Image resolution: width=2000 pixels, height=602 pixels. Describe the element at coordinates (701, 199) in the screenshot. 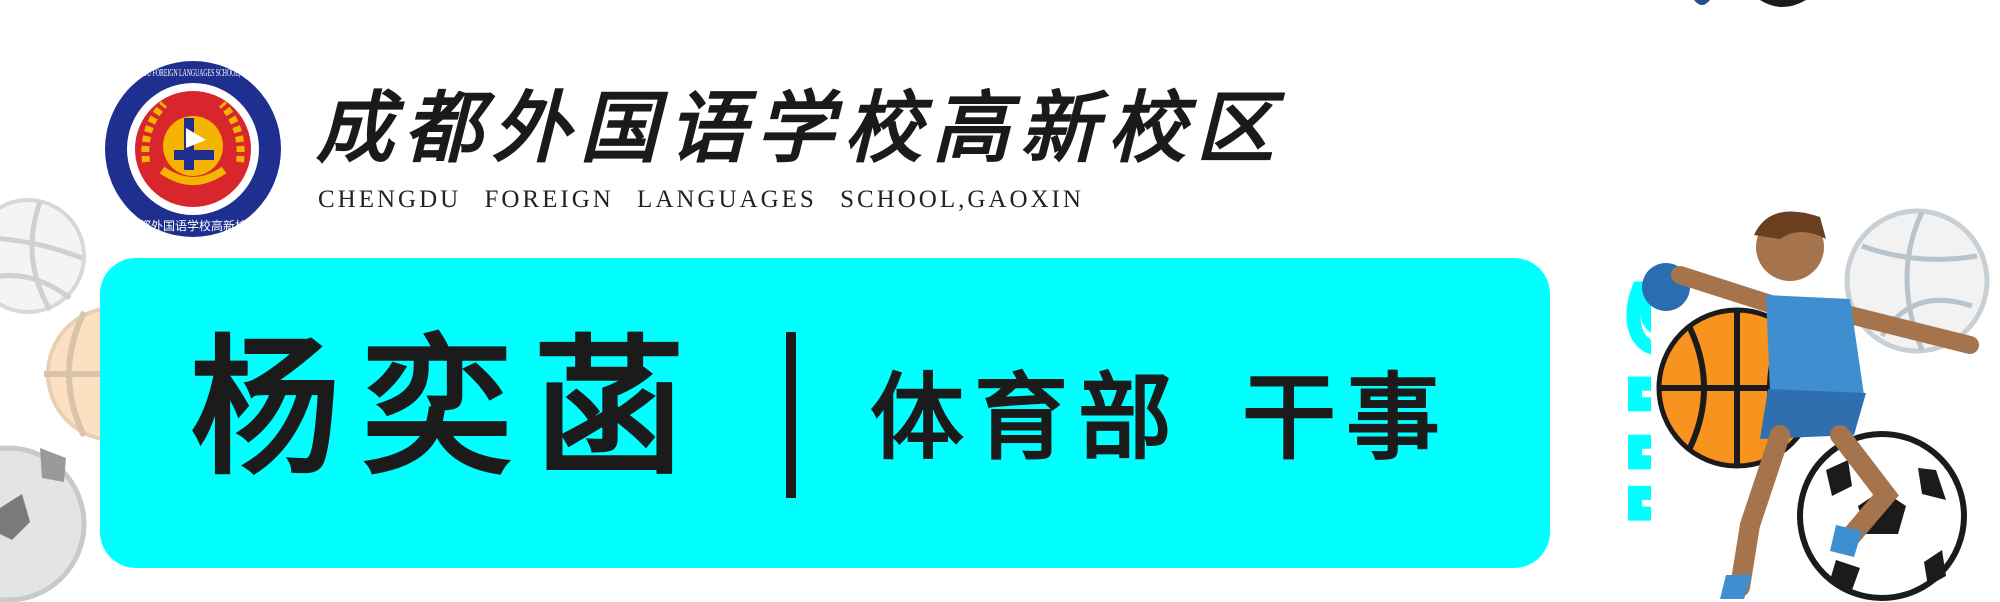

I see `school-name-en: CHENGDU FOREIGN LANGUAGES SCHOOL,GAOXIN` at that location.